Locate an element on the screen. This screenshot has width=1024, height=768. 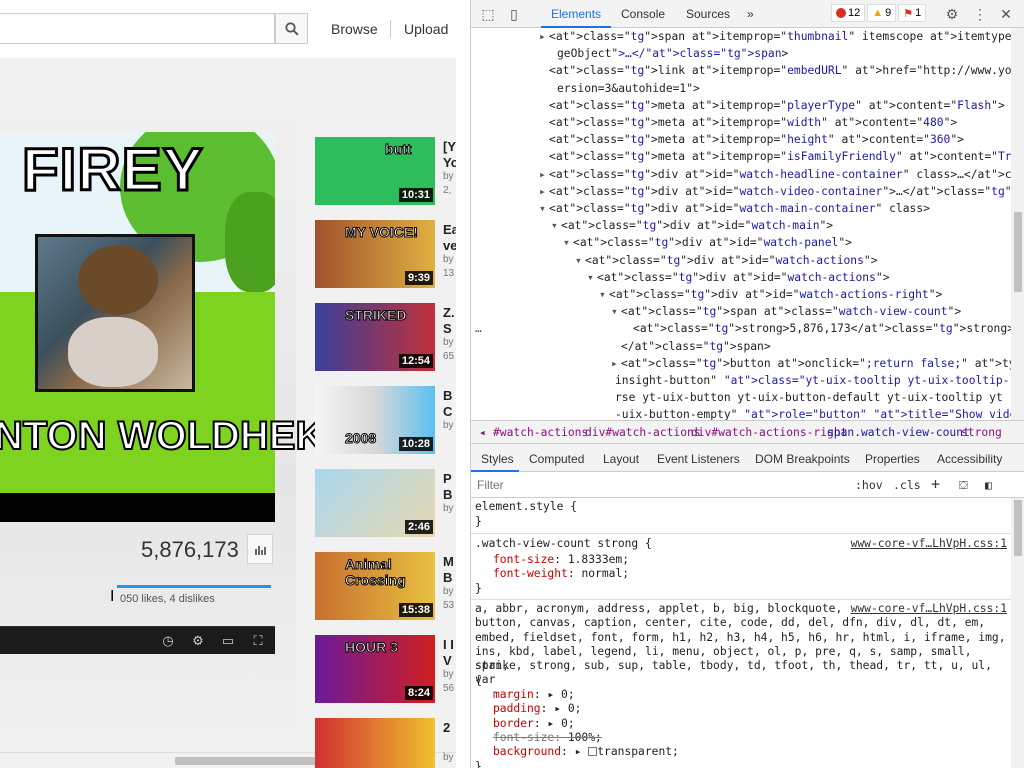
theater-mode-icon: ▭ is located at coordinates (228, 641).